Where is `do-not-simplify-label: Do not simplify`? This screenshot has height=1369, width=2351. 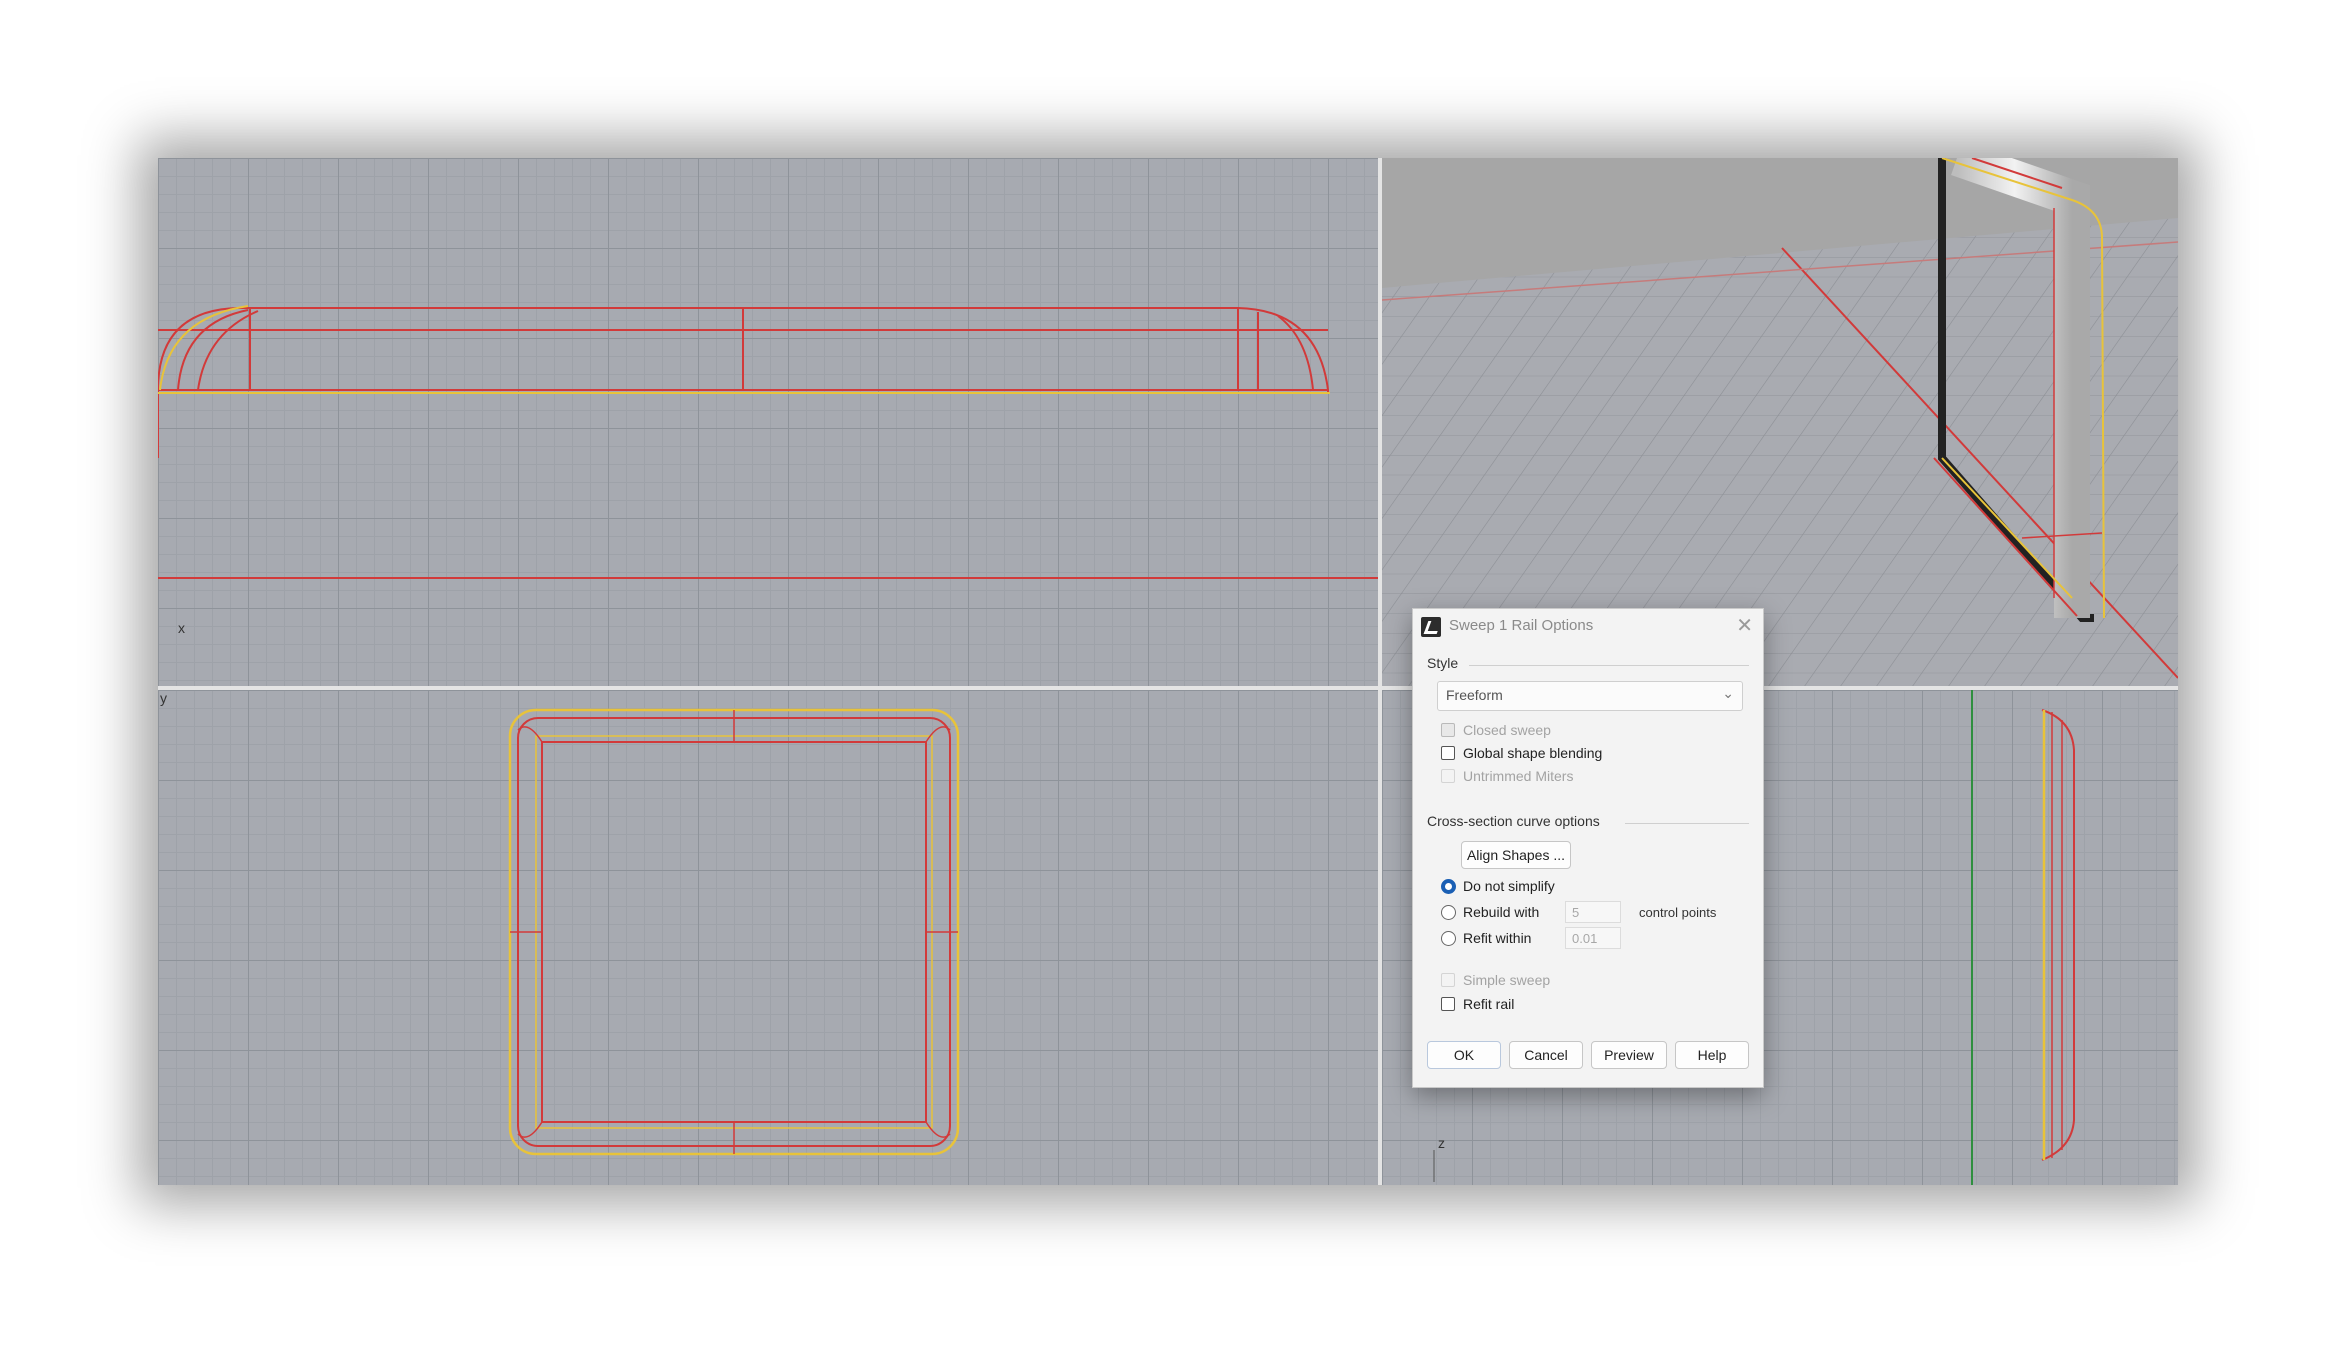 do-not-simplify-label: Do not simplify is located at coordinates (1509, 886).